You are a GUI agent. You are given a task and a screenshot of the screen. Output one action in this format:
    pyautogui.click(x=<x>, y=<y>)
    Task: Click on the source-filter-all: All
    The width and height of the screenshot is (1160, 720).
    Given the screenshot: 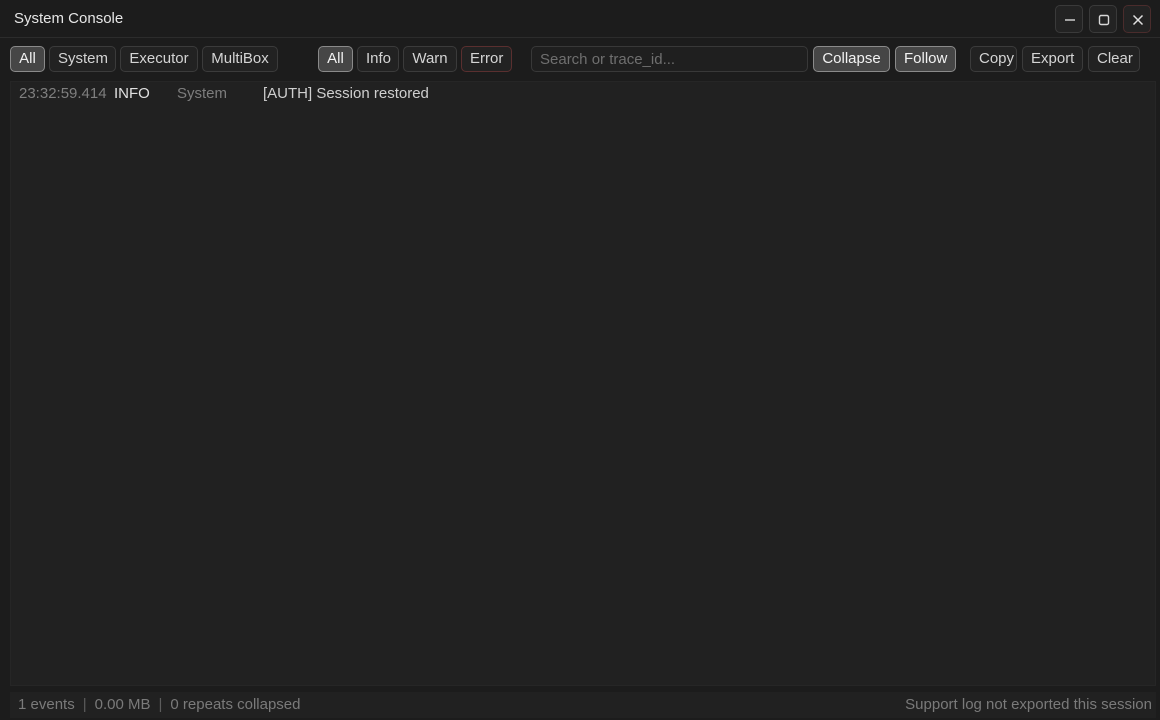 What is the action you would take?
    pyautogui.click(x=27, y=59)
    